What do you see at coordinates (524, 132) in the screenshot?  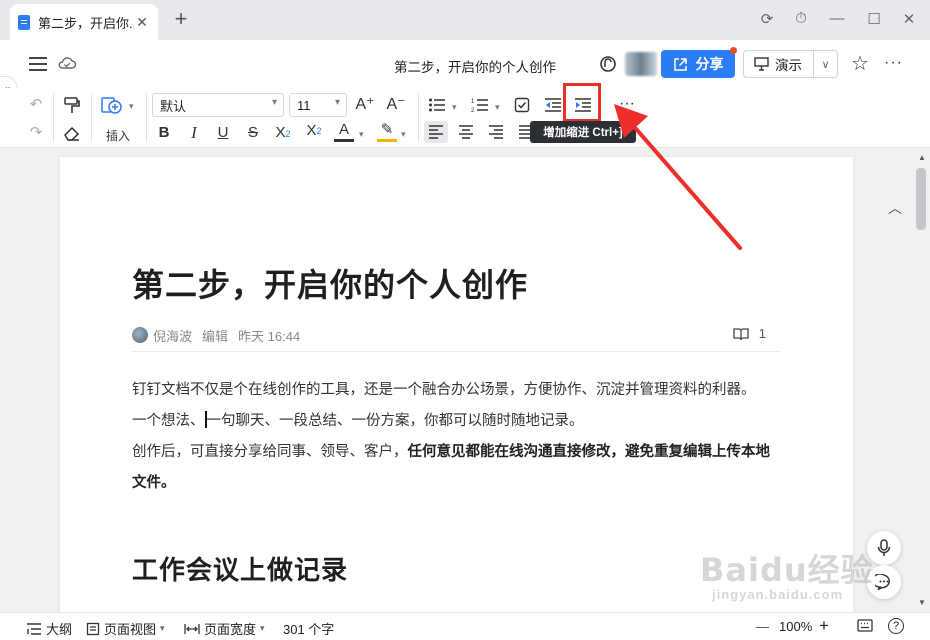 I see `justify-icon` at bounding box center [524, 132].